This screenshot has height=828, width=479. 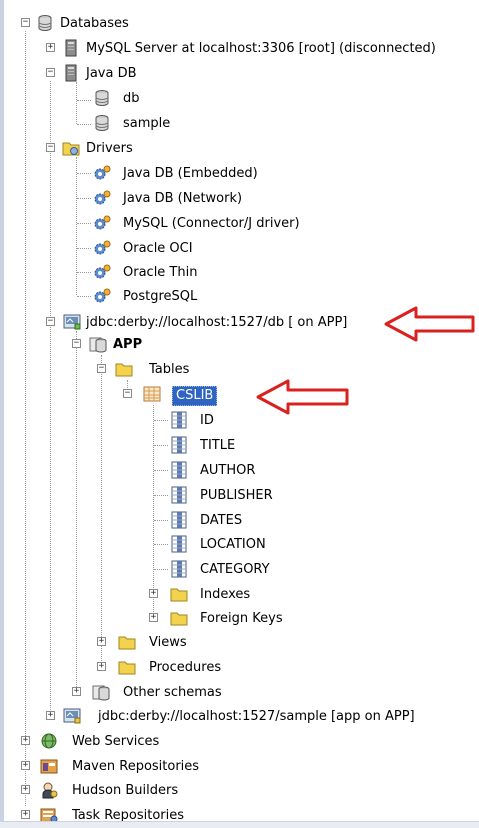 I want to click on tree-node-column: CATEGORY, so click(x=239, y=570).